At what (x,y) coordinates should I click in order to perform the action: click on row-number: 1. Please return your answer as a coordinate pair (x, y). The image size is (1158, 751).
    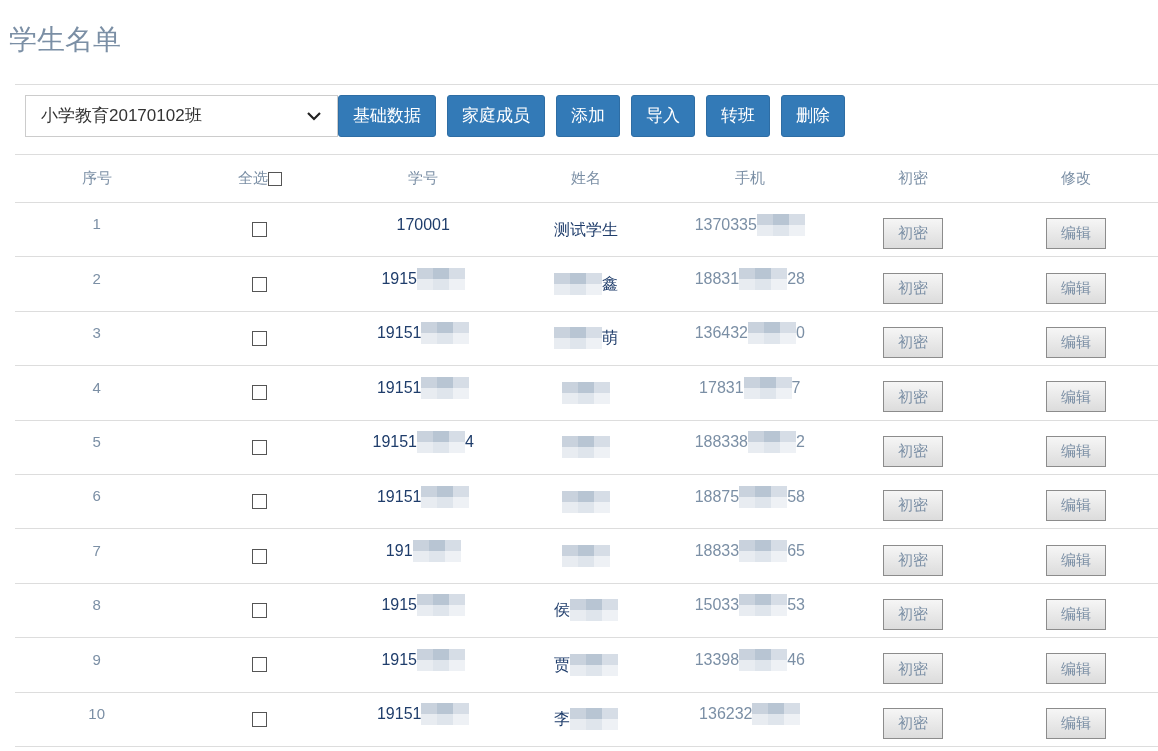
    Looking at the image, I should click on (96, 224).